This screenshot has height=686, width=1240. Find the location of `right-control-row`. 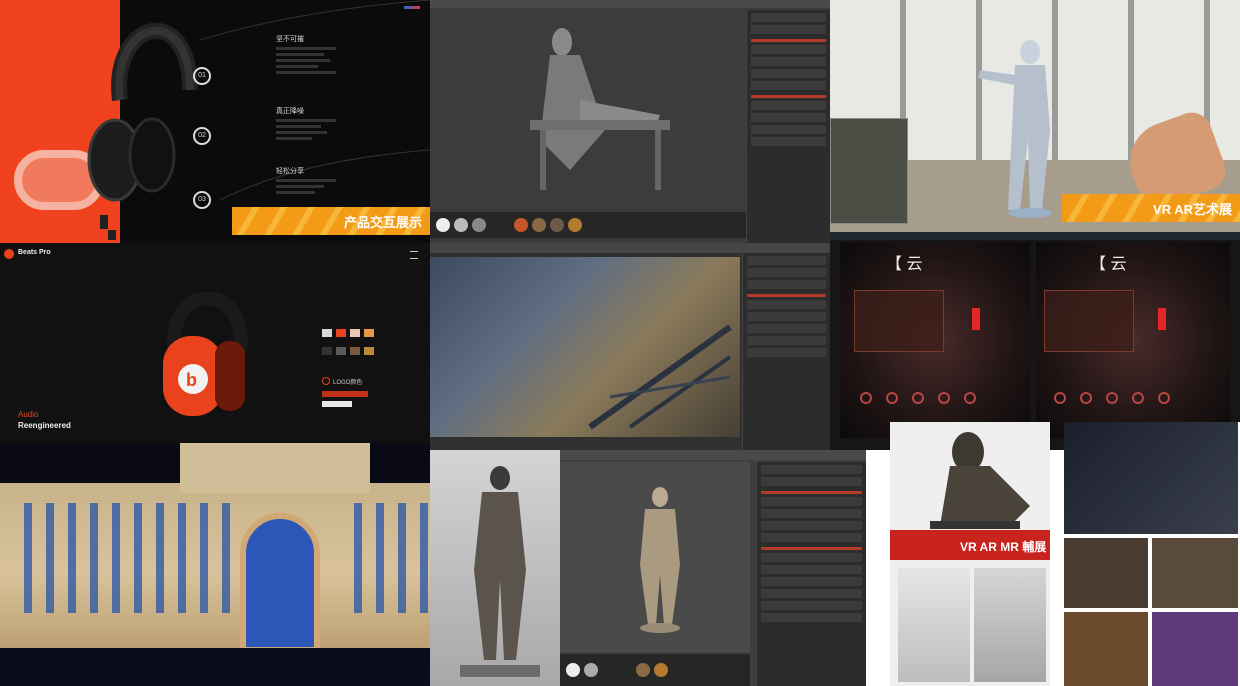

right-control-row is located at coordinates (1129, 402).